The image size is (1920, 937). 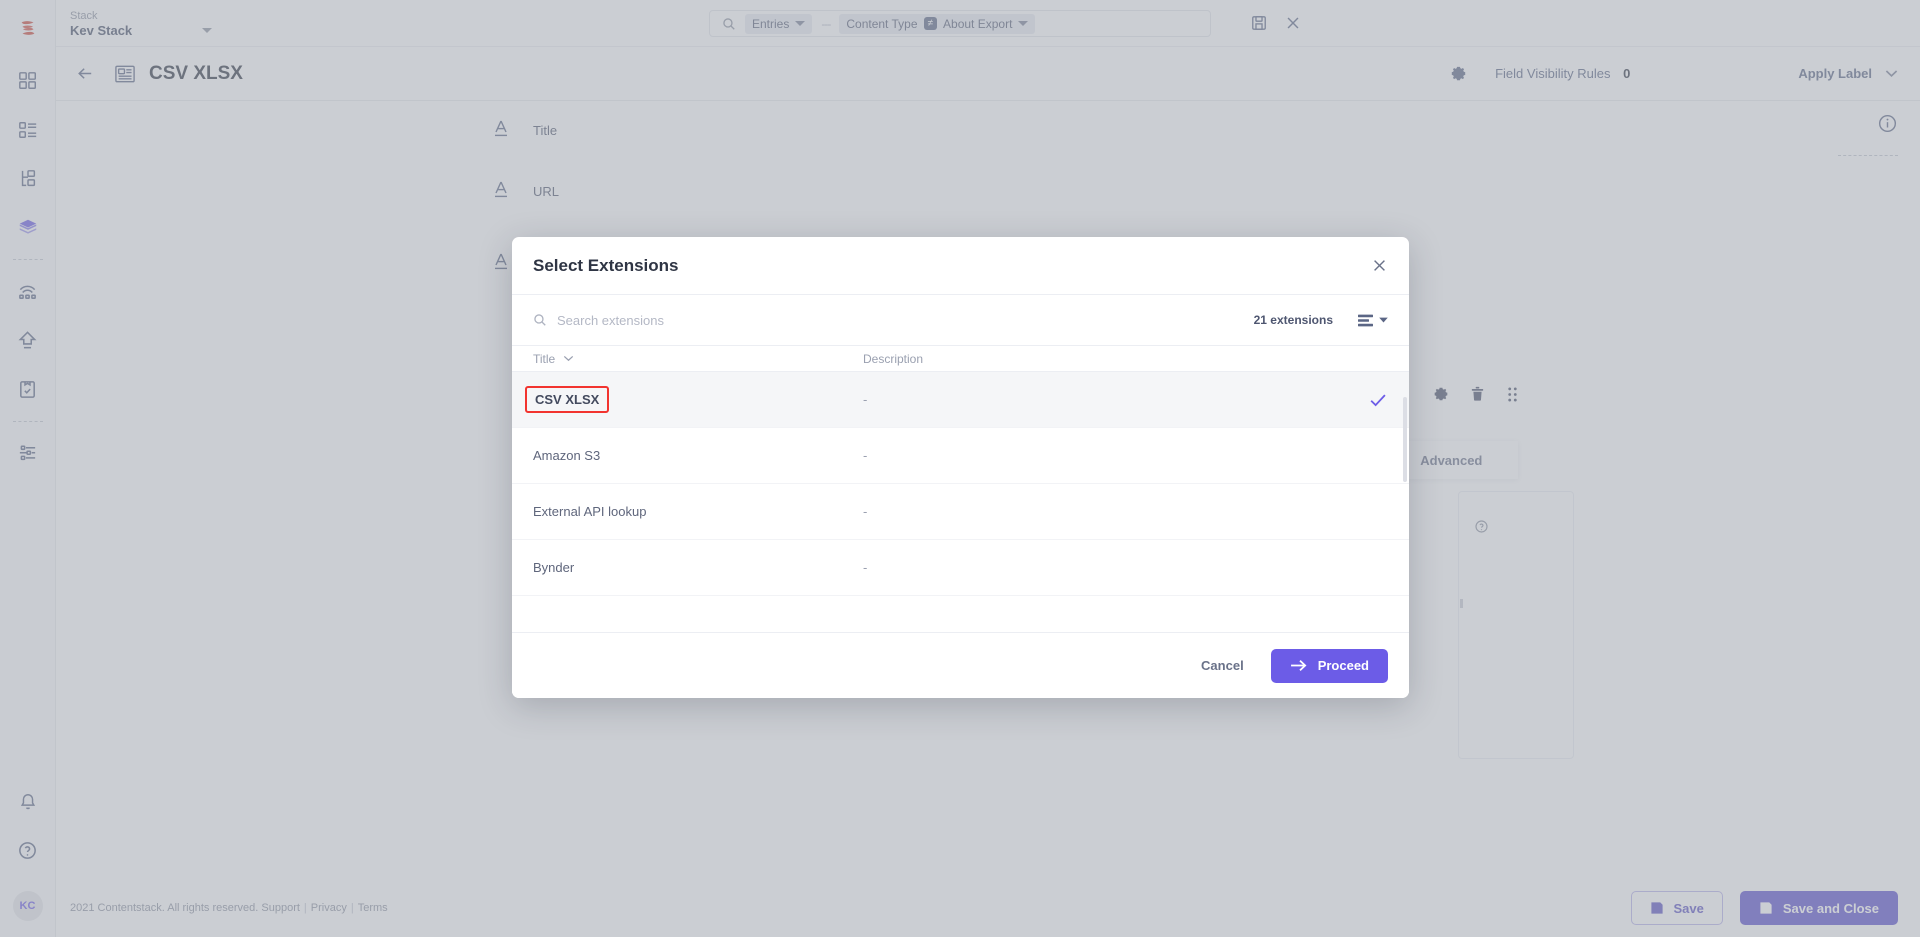 I want to click on table-row: Bynder -, so click(x=960, y=568).